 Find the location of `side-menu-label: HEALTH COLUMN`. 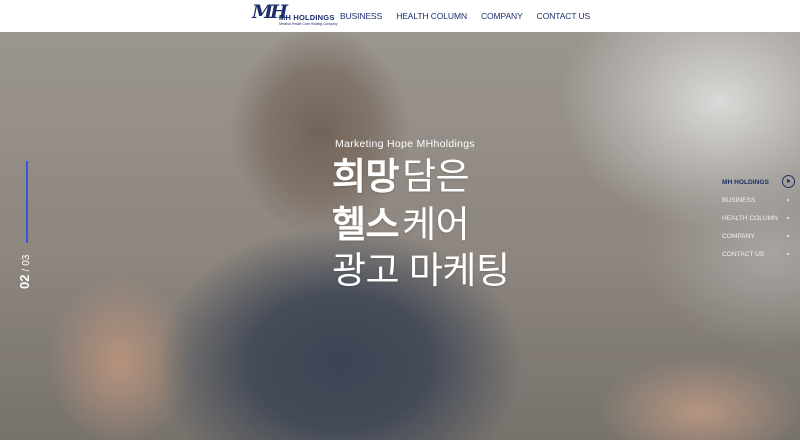

side-menu-label: HEALTH COLUMN is located at coordinates (750, 218).